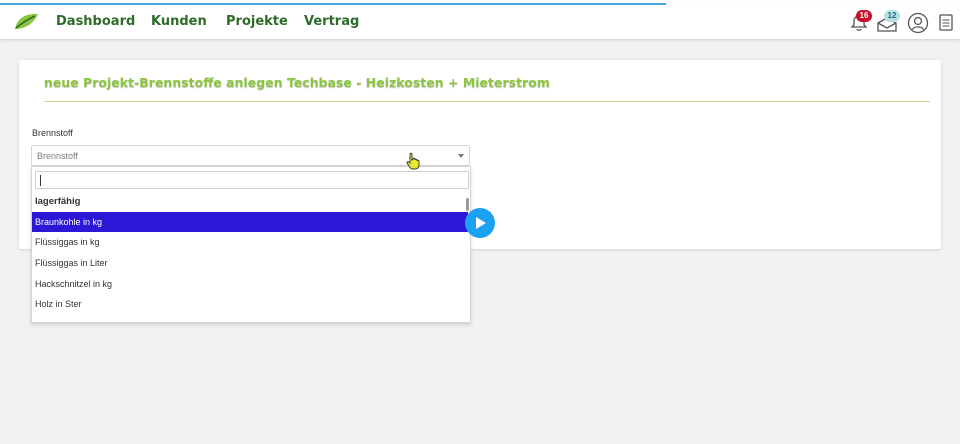 The width and height of the screenshot is (960, 444). What do you see at coordinates (487, 101) in the screenshot?
I see `title-divider` at bounding box center [487, 101].